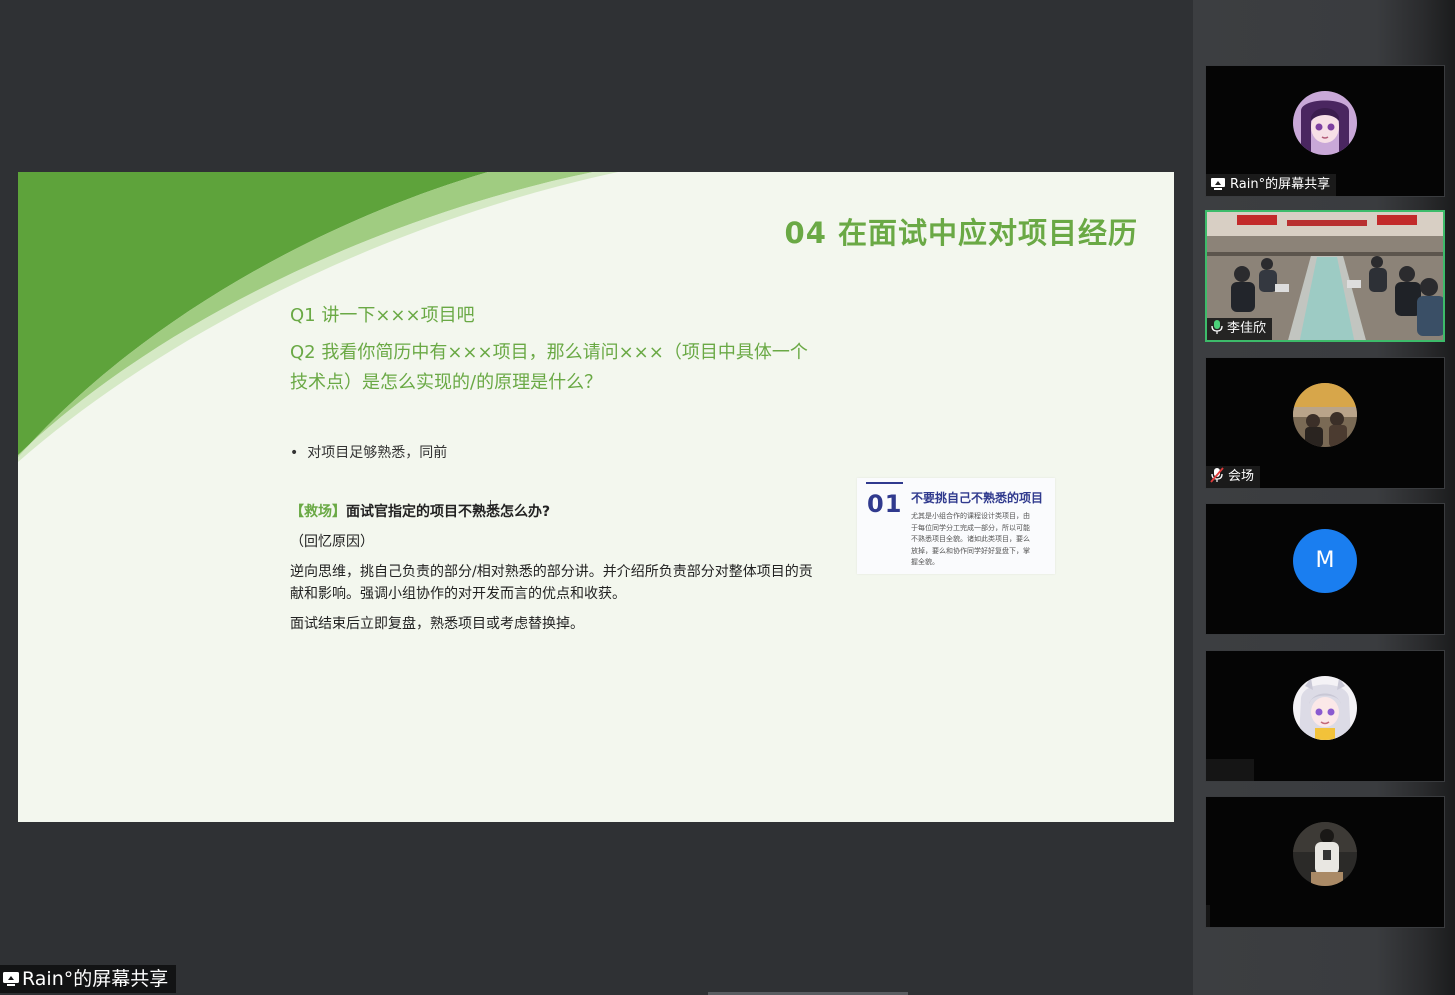 This screenshot has height=995, width=1455. I want to click on participant-tile-anime, so click(1325, 716).